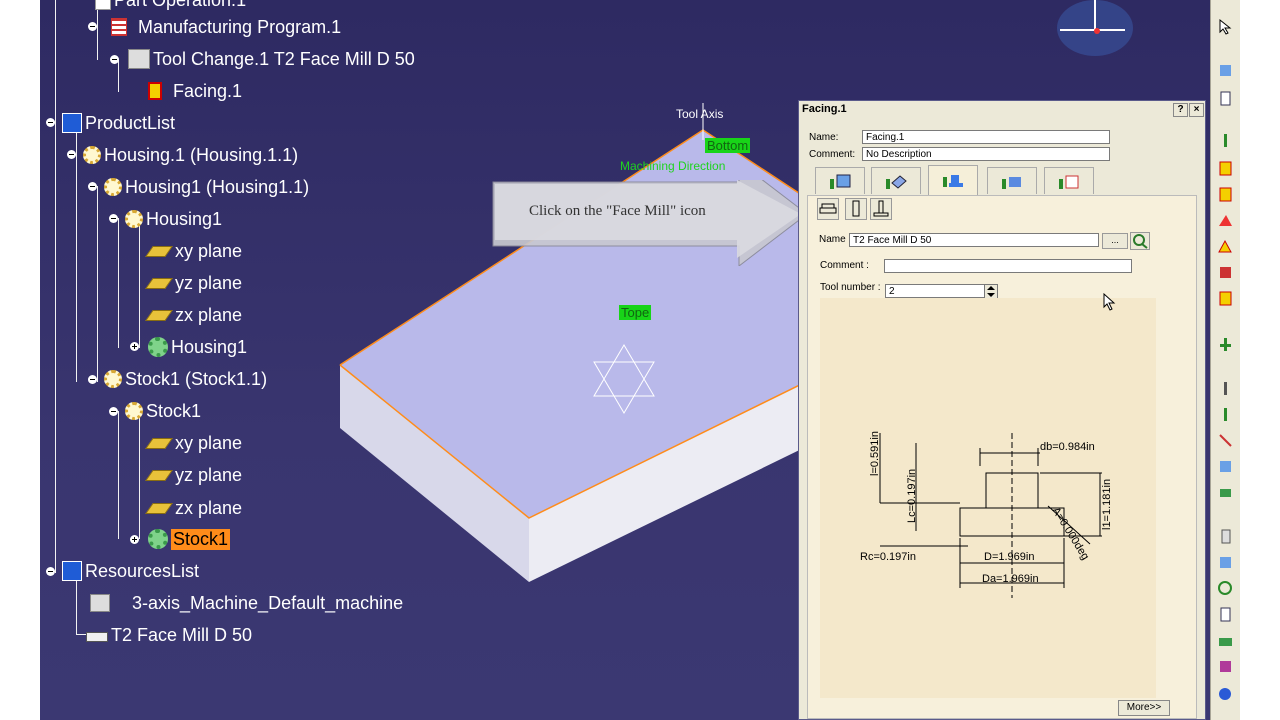  What do you see at coordinates (221, 27) in the screenshot?
I see `tree-node-manufacturing-program: Manufacturing Program.1` at bounding box center [221, 27].